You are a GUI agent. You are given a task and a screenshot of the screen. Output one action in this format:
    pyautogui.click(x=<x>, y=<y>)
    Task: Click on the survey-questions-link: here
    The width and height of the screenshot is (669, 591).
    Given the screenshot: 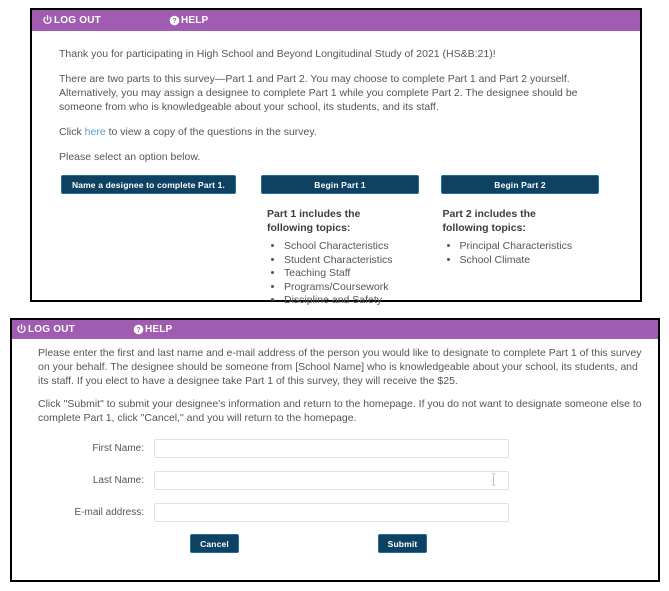 What is the action you would take?
    pyautogui.click(x=95, y=132)
    